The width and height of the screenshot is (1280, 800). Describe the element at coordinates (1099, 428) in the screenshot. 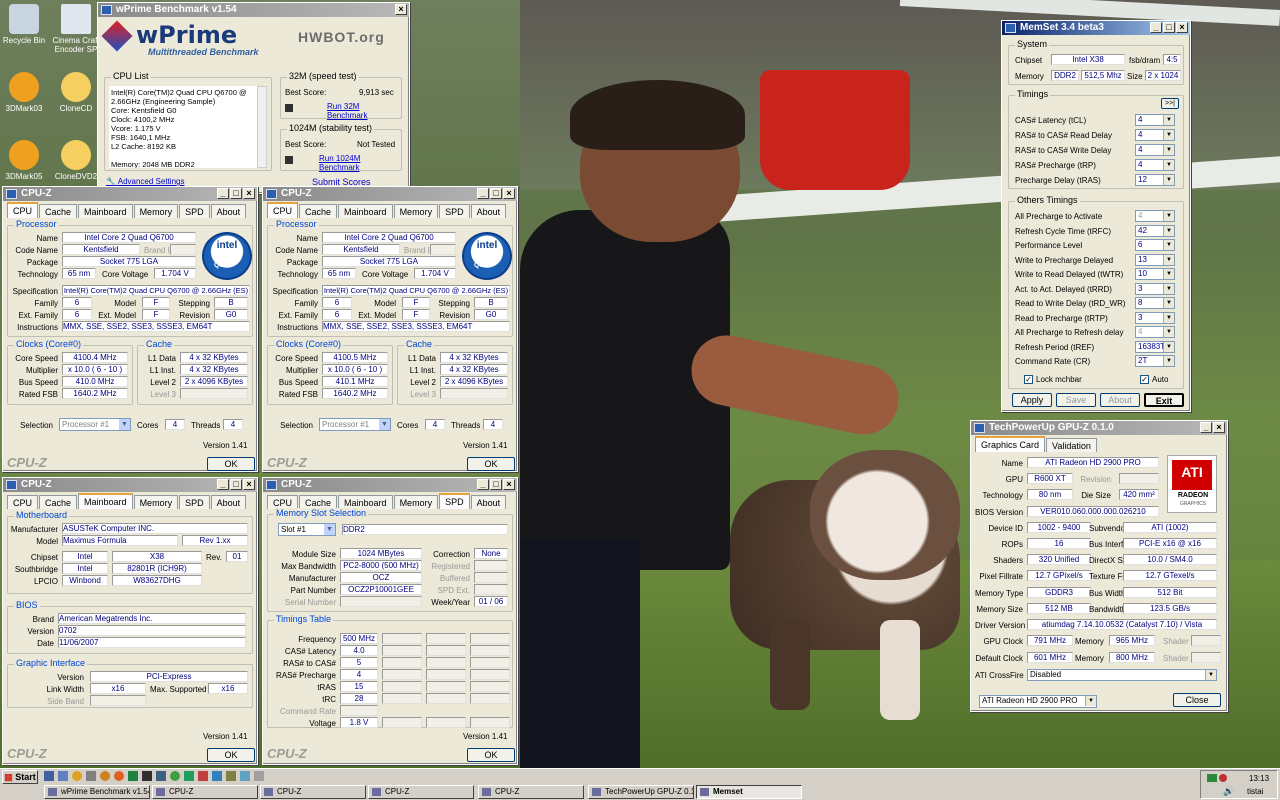

I see `gpuz-titlebar: TechPowerUp GPU-Z 0.1.0 _ ×` at that location.